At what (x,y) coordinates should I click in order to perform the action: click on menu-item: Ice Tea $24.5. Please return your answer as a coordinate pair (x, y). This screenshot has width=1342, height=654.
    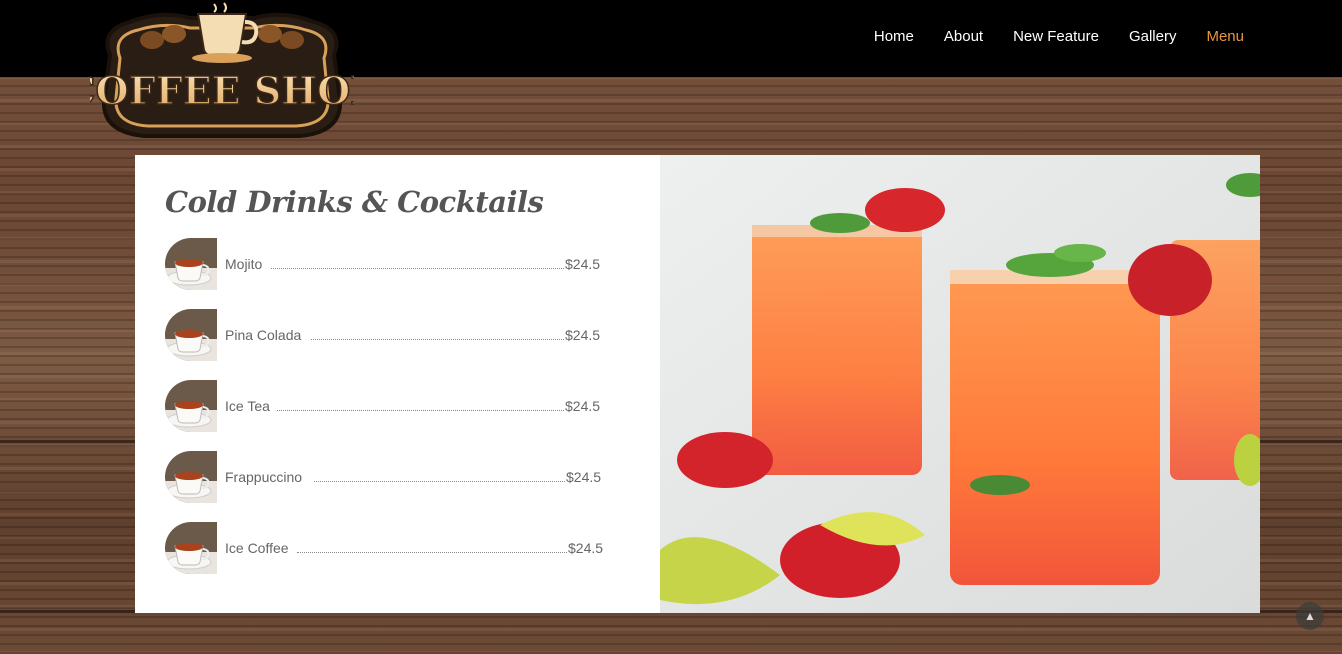
    Looking at the image, I should click on (387, 406).